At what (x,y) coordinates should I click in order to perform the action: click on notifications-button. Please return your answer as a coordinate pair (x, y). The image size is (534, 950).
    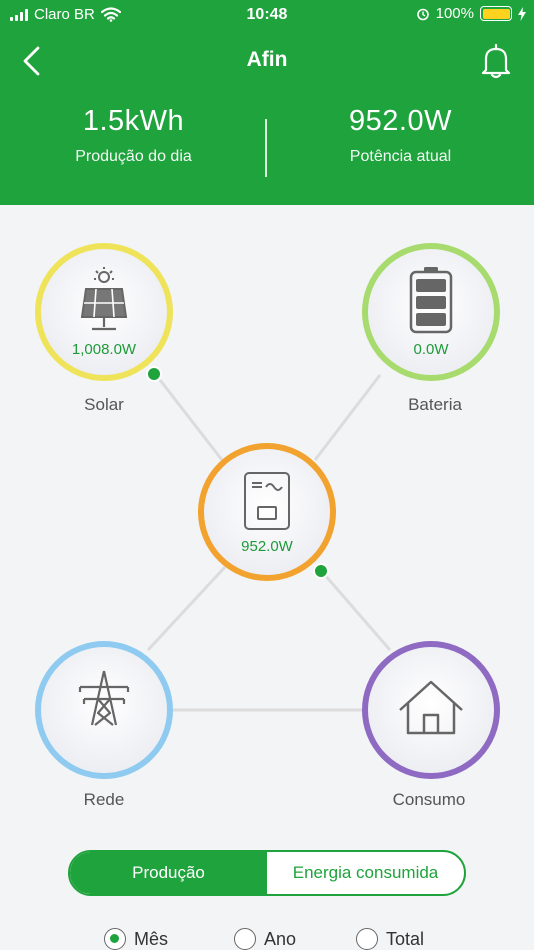
    Looking at the image, I should click on (496, 61).